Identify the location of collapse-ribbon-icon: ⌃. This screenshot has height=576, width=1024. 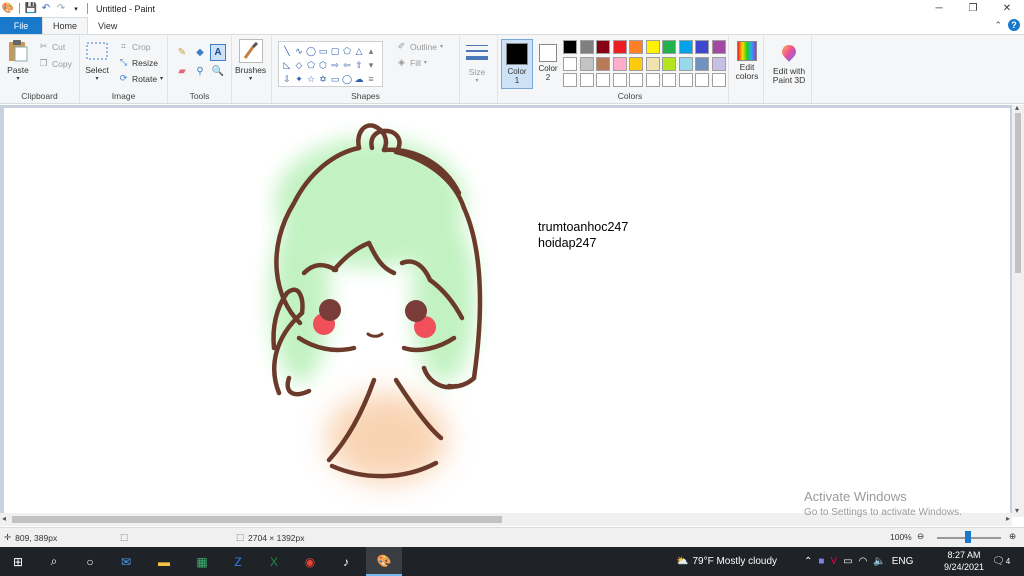
(998, 25).